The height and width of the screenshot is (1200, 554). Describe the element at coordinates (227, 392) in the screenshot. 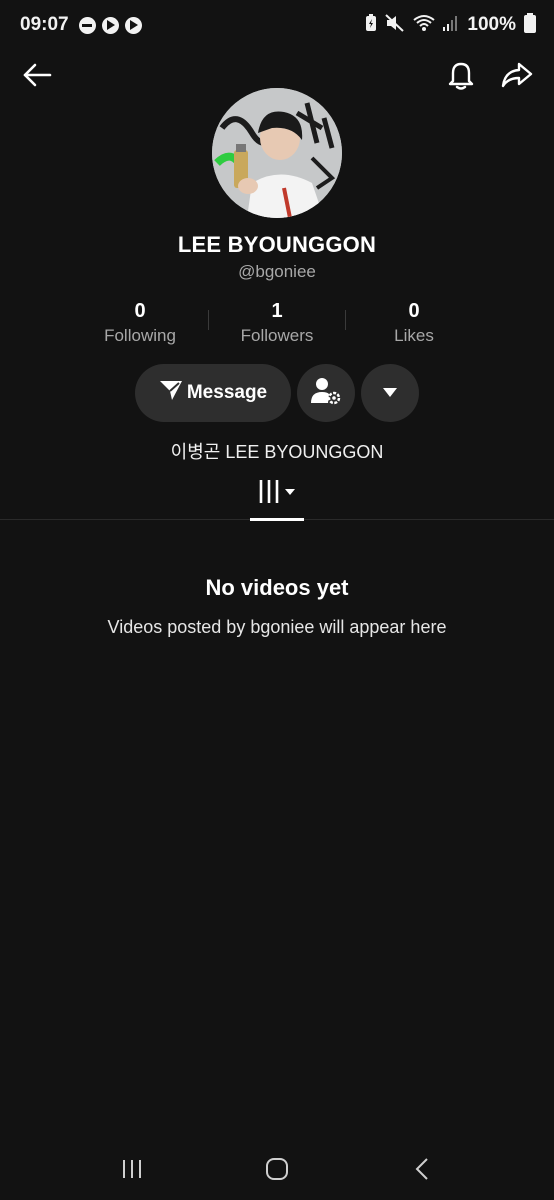

I see `message-button-label: Message` at that location.